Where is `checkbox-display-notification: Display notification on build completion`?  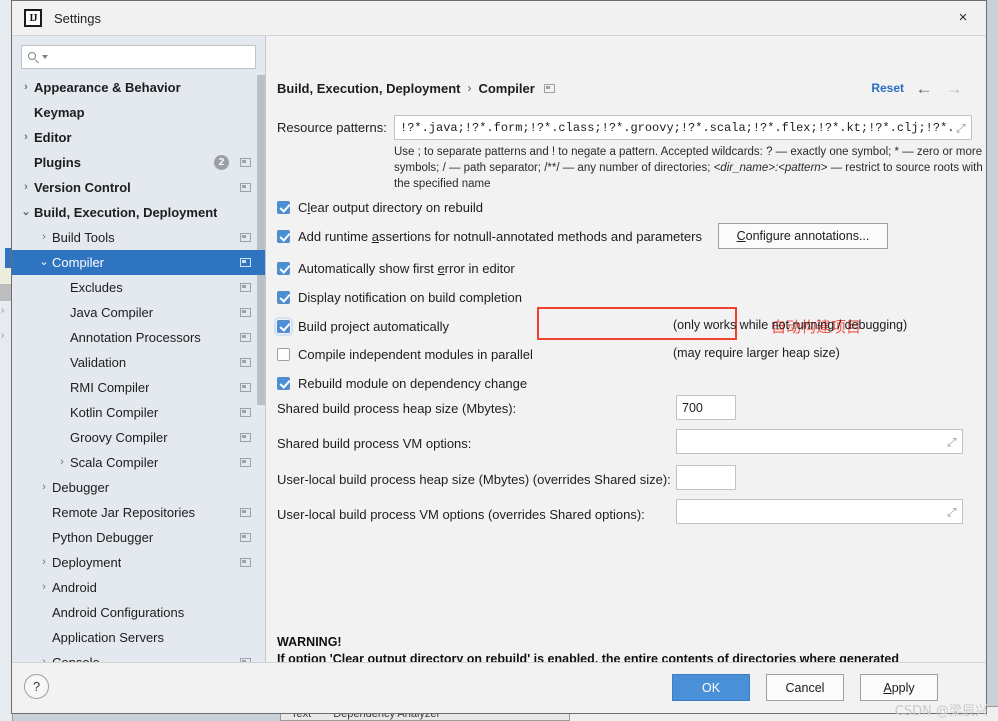
checkbox-display-notification: Display notification on build completion is located at coordinates (399, 297).